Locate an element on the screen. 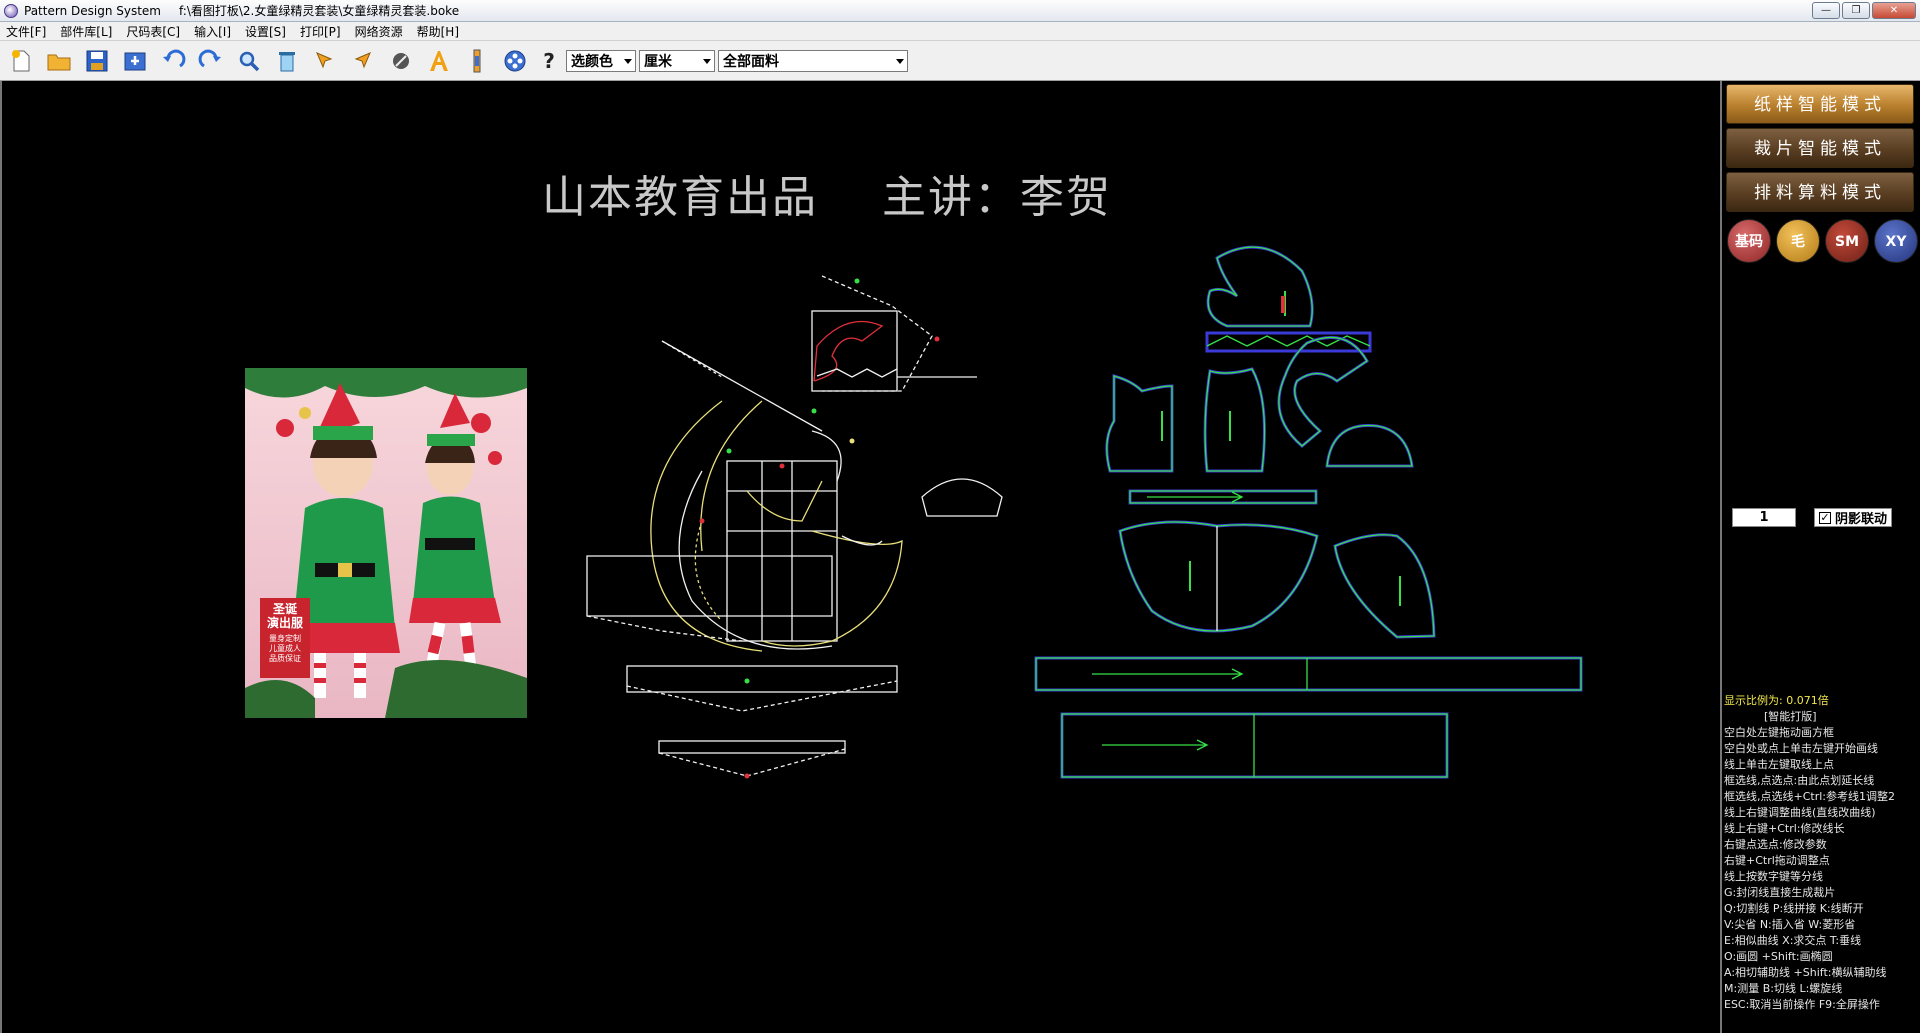 The image size is (1920, 1033). undo-button is located at coordinates (173, 61).